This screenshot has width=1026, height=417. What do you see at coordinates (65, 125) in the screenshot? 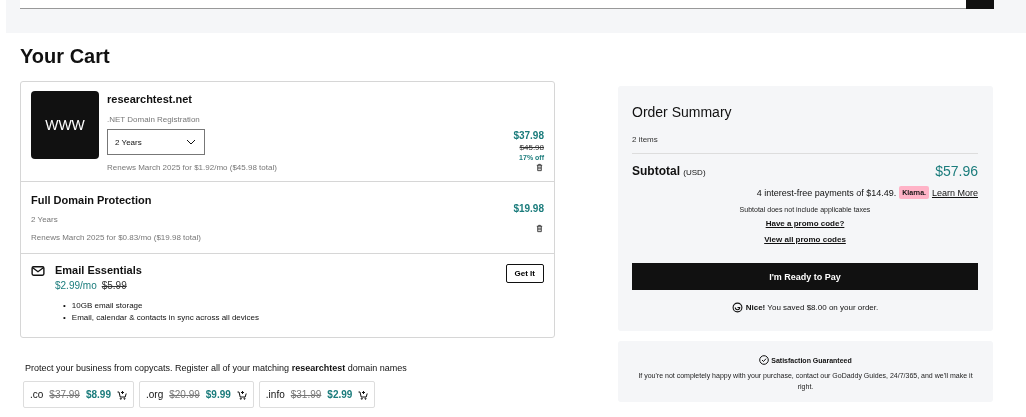
I see `domain-logo: WWW` at bounding box center [65, 125].